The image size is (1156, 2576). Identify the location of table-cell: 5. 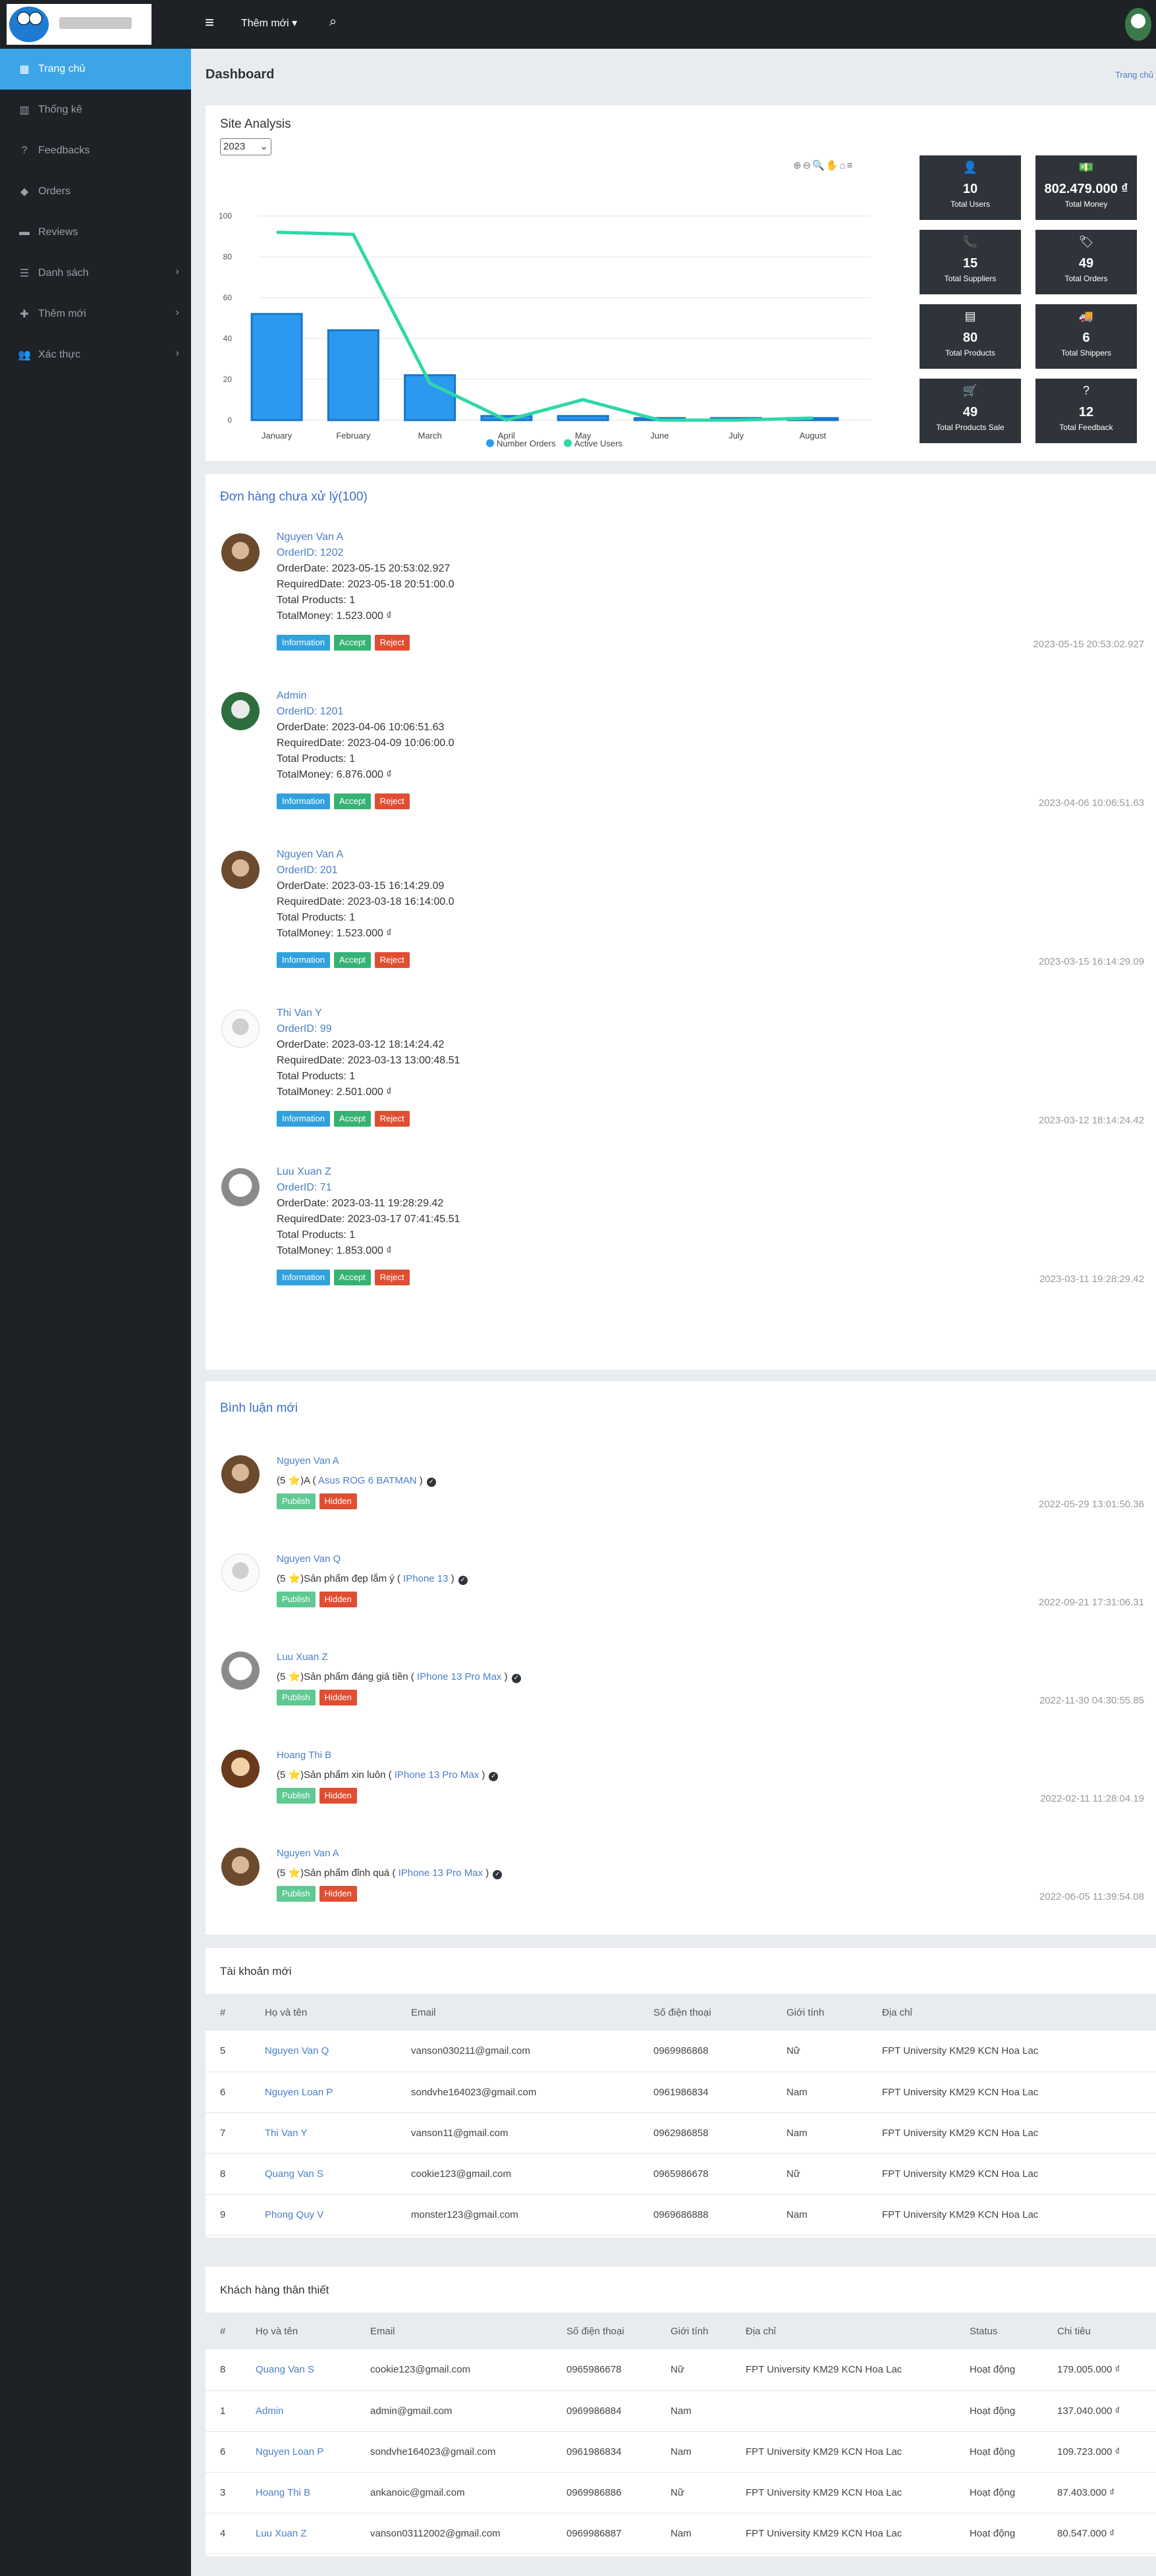
(228, 2051).